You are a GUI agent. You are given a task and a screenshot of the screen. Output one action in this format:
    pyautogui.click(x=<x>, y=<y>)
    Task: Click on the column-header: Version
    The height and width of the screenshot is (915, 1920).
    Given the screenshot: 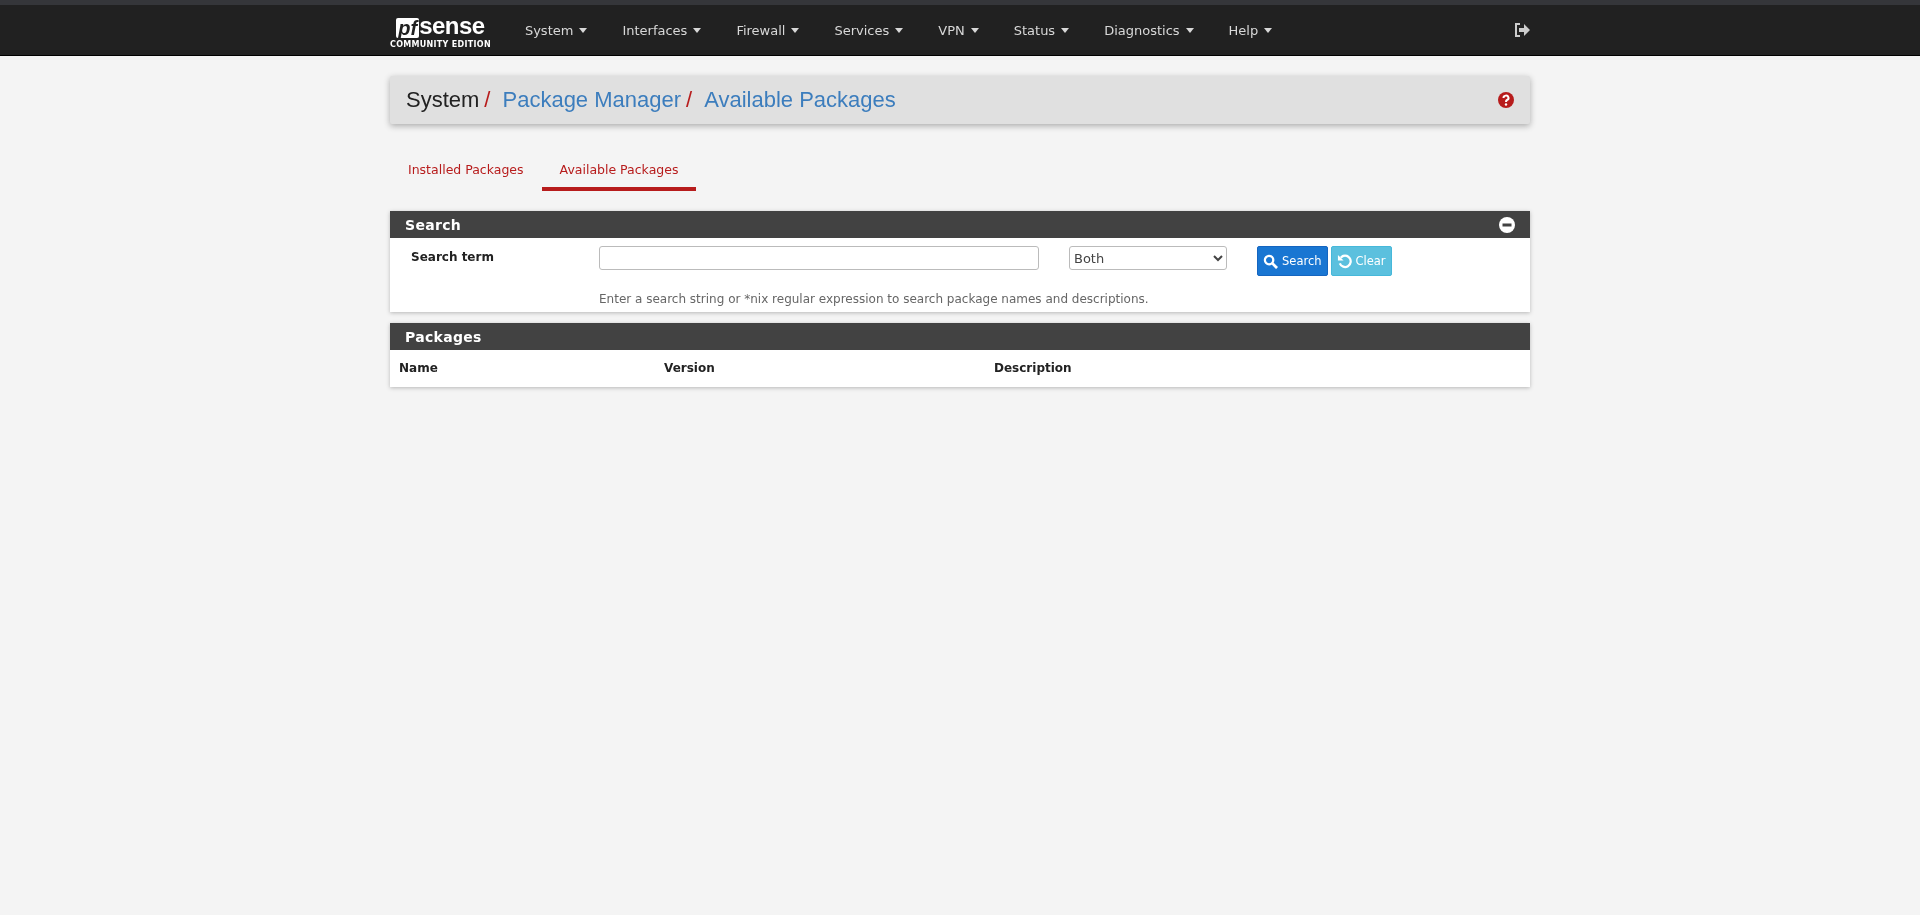 What is the action you would take?
    pyautogui.click(x=690, y=368)
    